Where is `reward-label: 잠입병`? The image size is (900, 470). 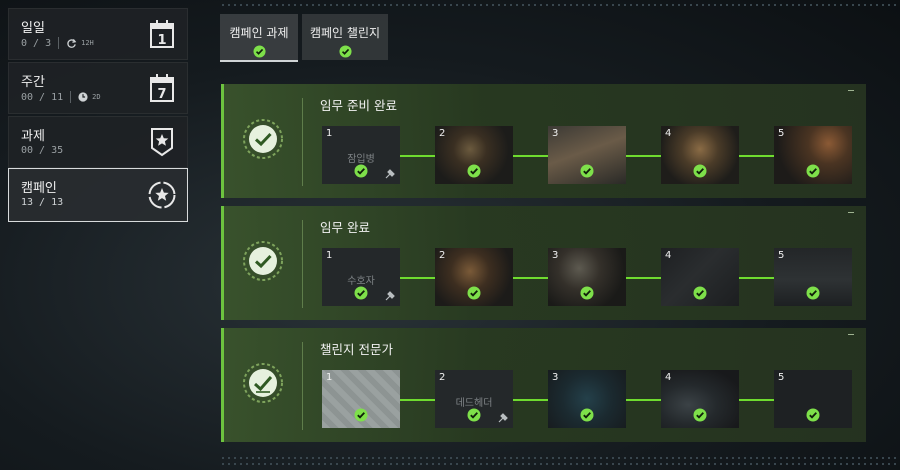 reward-label: 잠입병 is located at coordinates (361, 159).